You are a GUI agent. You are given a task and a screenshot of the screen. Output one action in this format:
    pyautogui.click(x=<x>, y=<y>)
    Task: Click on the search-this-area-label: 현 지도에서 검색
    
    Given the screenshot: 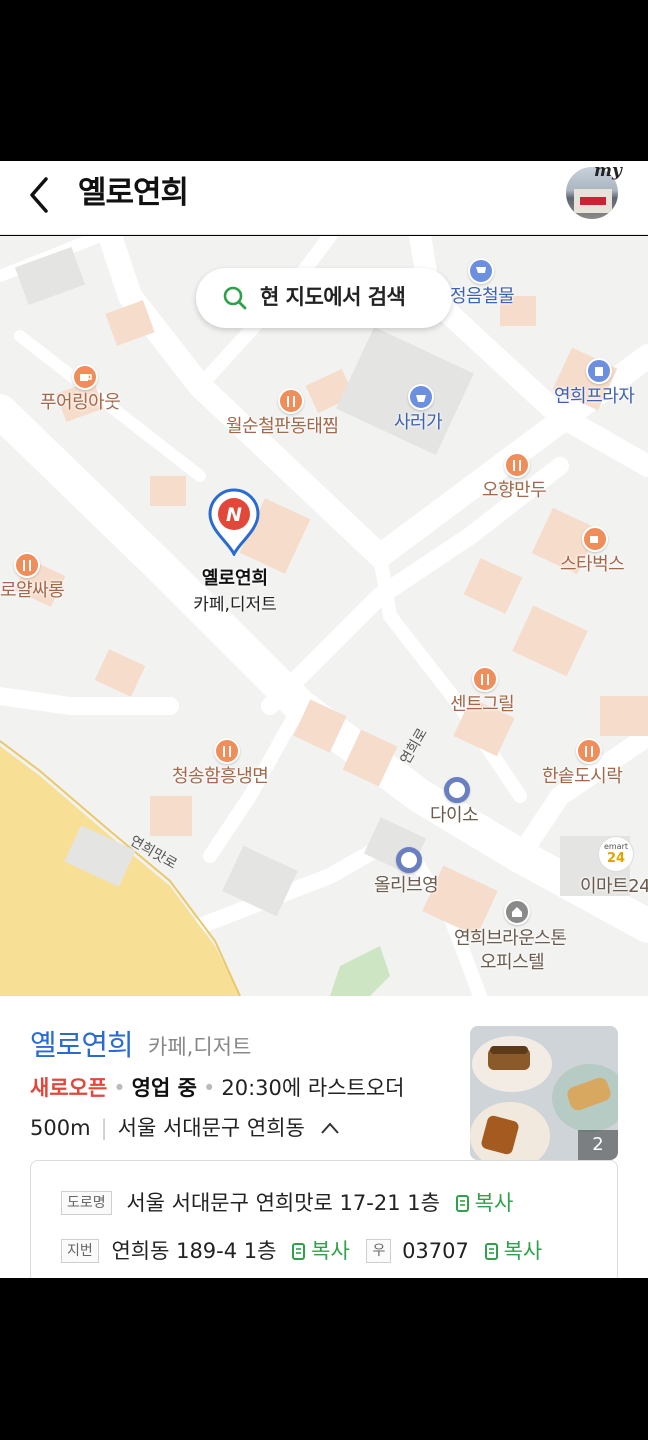 What is the action you would take?
    pyautogui.click(x=333, y=297)
    